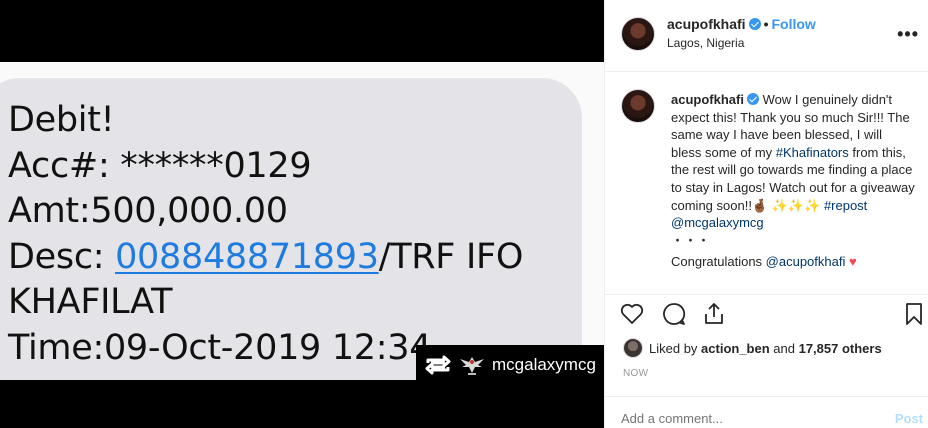  Describe the element at coordinates (707, 99) in the screenshot. I see `caption-username: acupofkhafi` at that location.